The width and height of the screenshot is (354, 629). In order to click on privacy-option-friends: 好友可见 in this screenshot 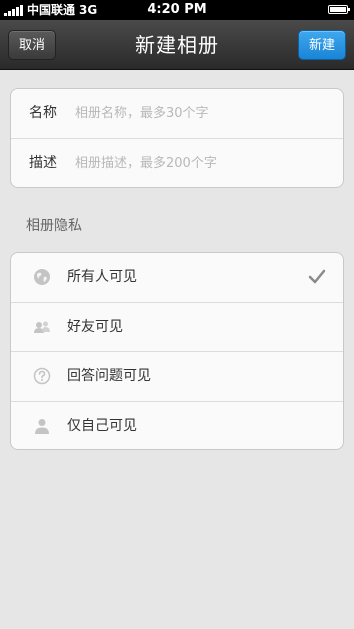, I will do `click(177, 327)`.